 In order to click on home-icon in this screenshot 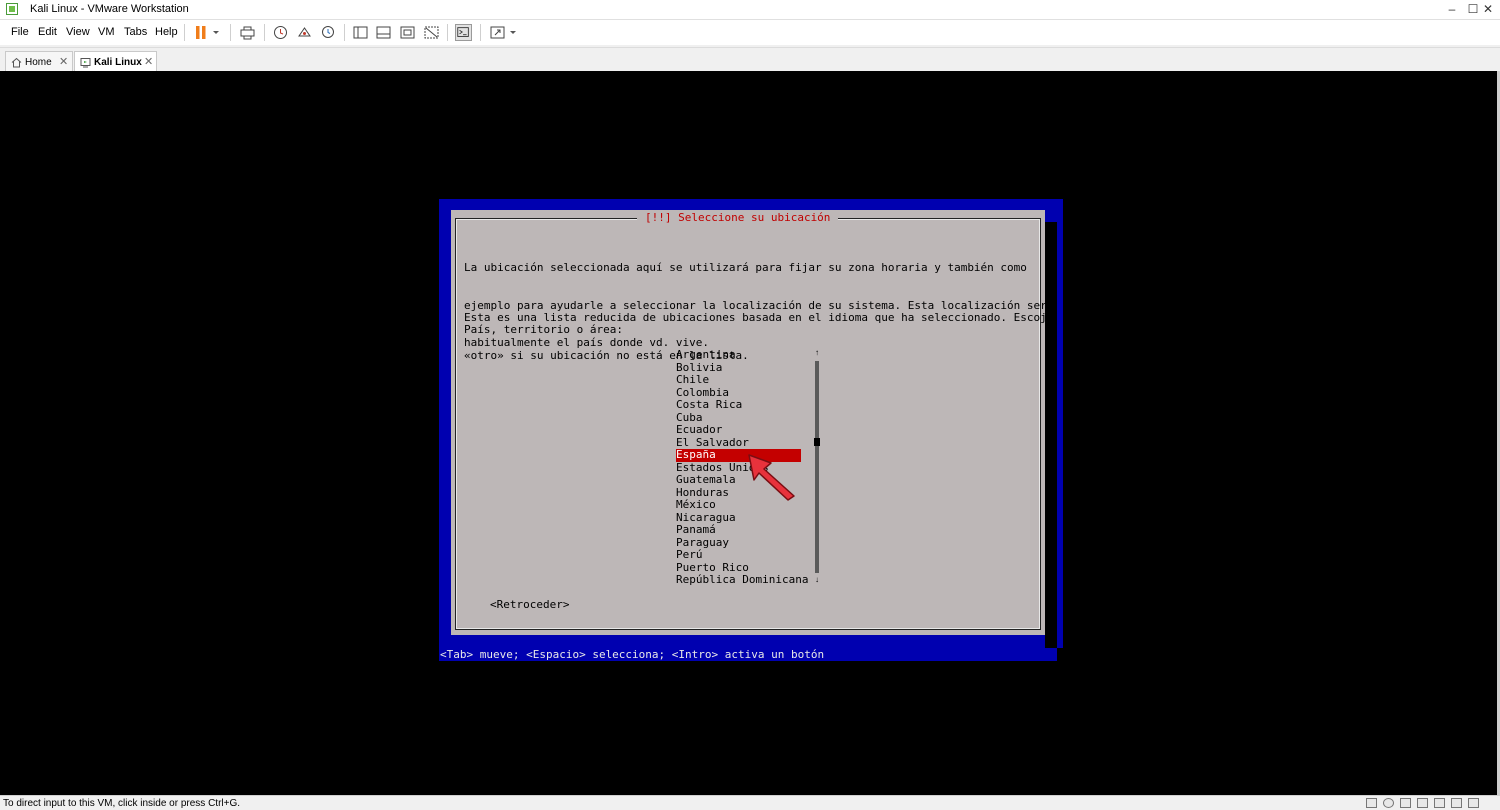, I will do `click(16, 62)`.